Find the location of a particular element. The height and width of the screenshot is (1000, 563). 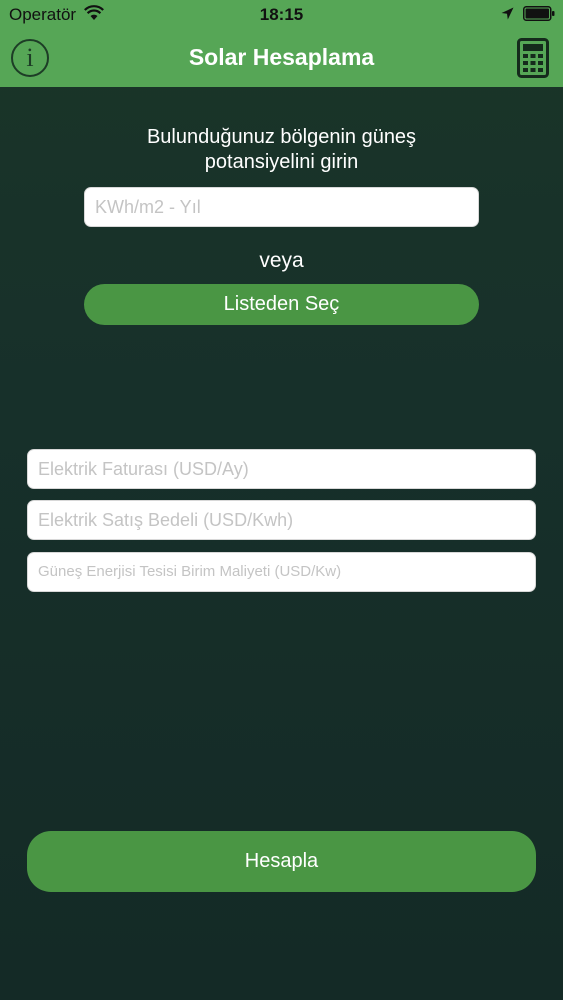

calculator-icon is located at coordinates (533, 58).